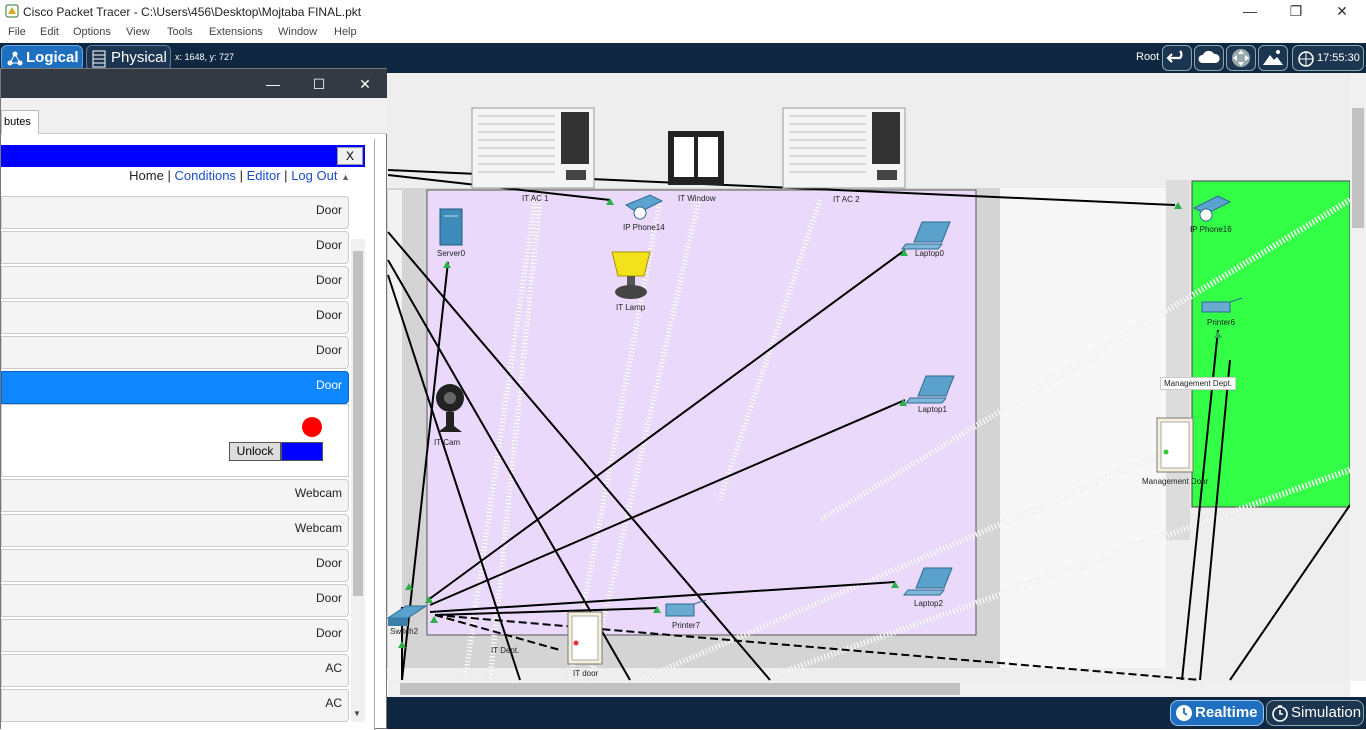 This screenshot has width=1366, height=730. What do you see at coordinates (138, 32) in the screenshot?
I see `menu-view: View` at bounding box center [138, 32].